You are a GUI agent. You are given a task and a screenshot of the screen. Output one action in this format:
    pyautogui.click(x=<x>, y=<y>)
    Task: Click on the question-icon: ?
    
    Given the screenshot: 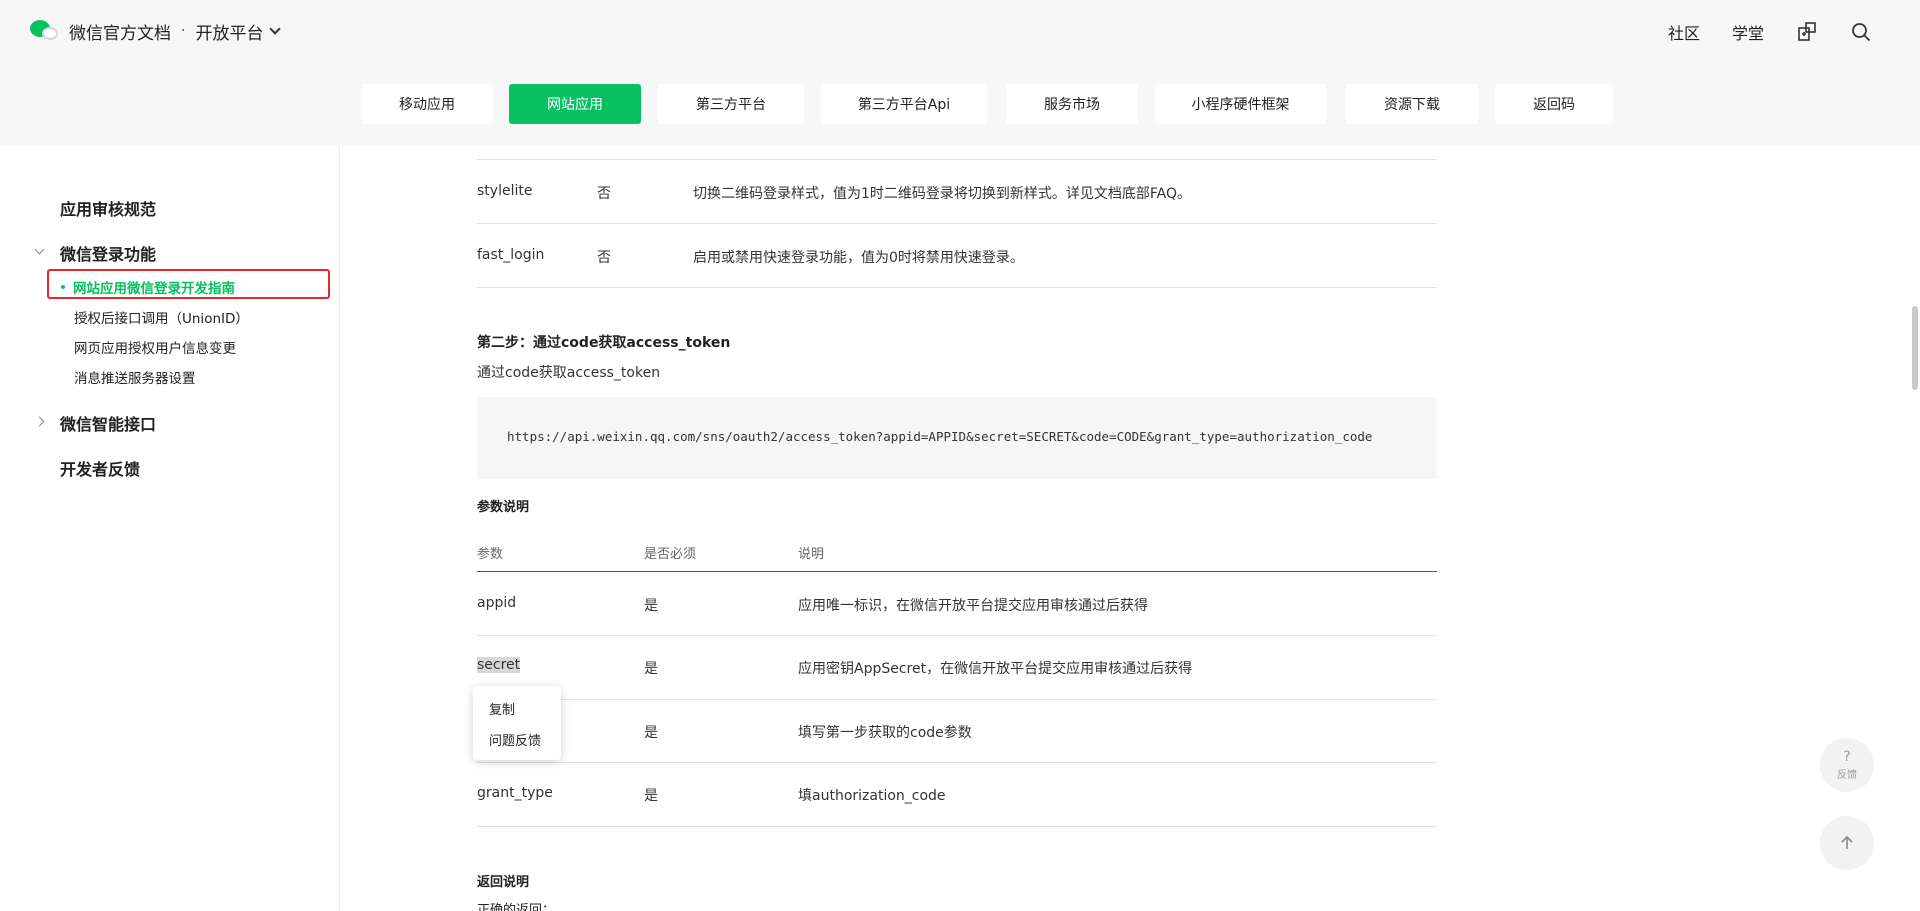 What is the action you would take?
    pyautogui.click(x=1847, y=756)
    